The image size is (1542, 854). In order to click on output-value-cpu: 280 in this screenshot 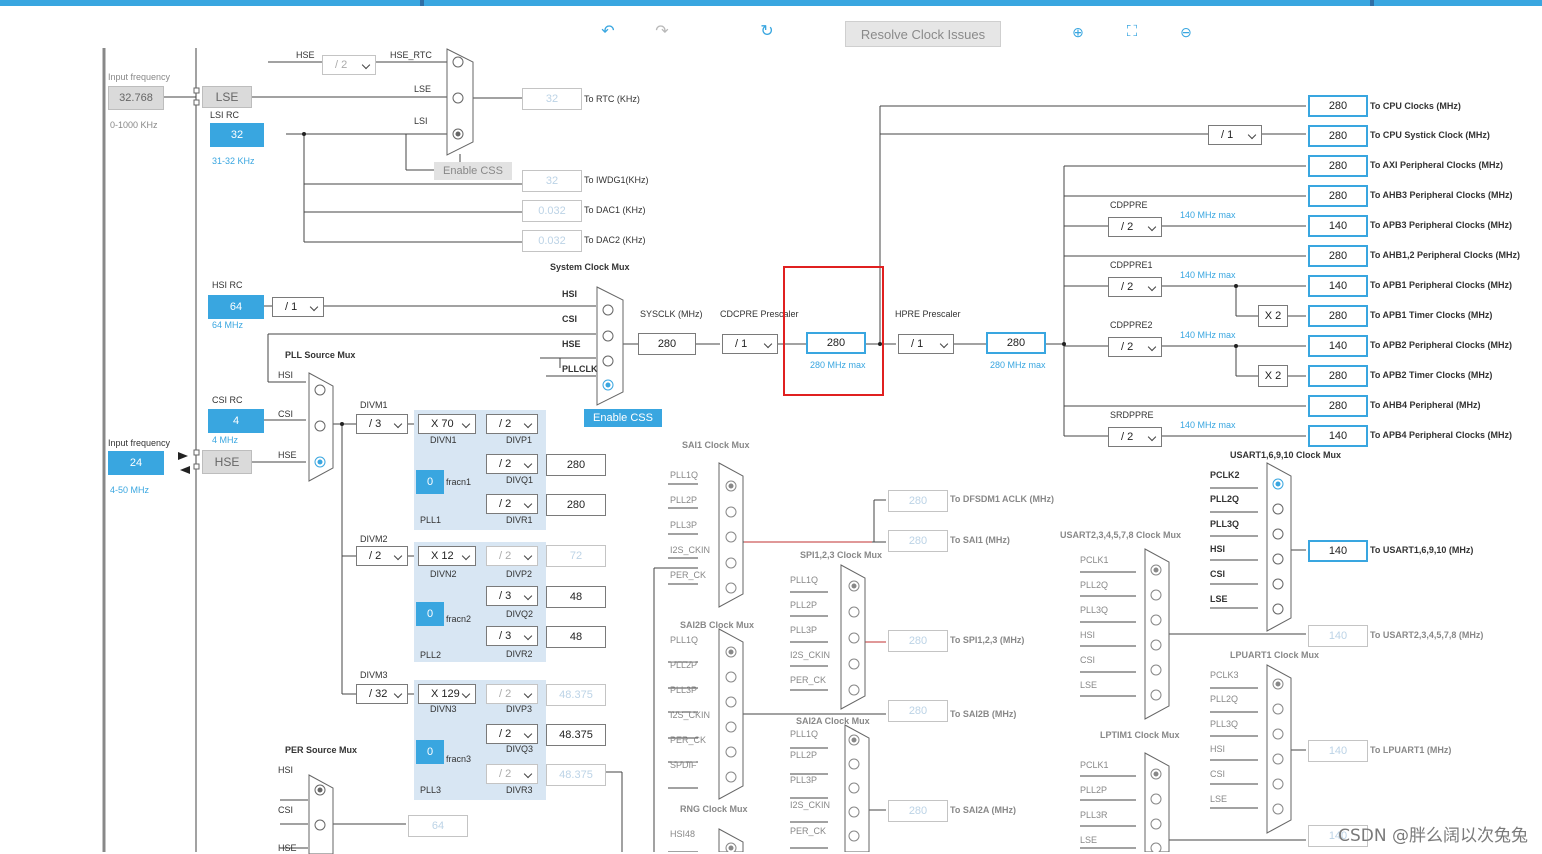, I will do `click(1338, 106)`.